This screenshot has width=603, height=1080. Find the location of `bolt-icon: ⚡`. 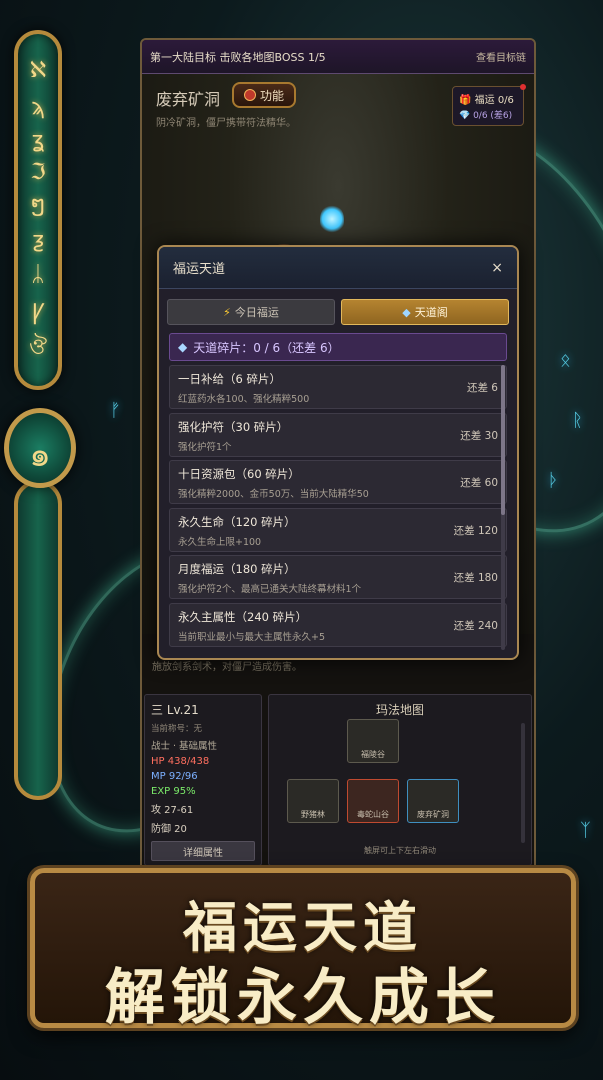

bolt-icon: ⚡ is located at coordinates (227, 312).